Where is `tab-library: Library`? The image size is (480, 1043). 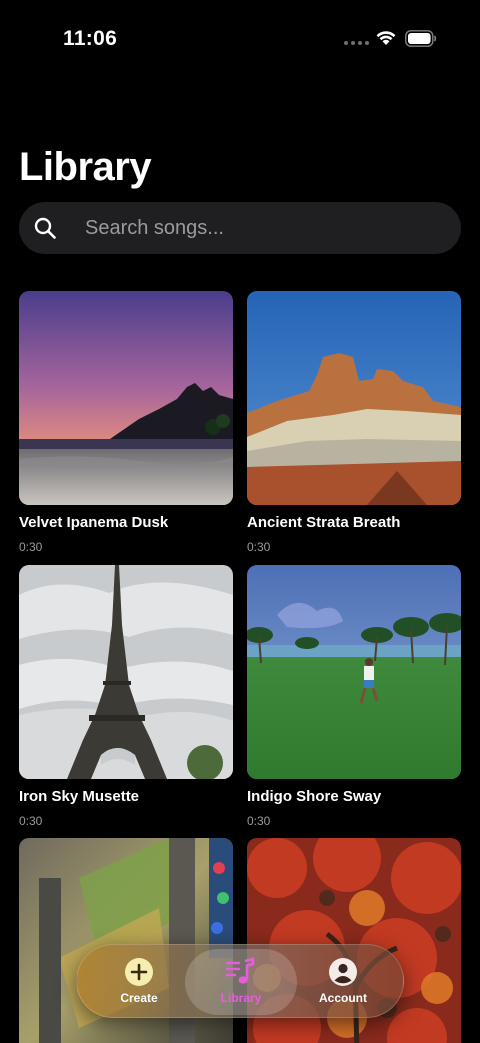 tab-library: Library is located at coordinates (241, 981).